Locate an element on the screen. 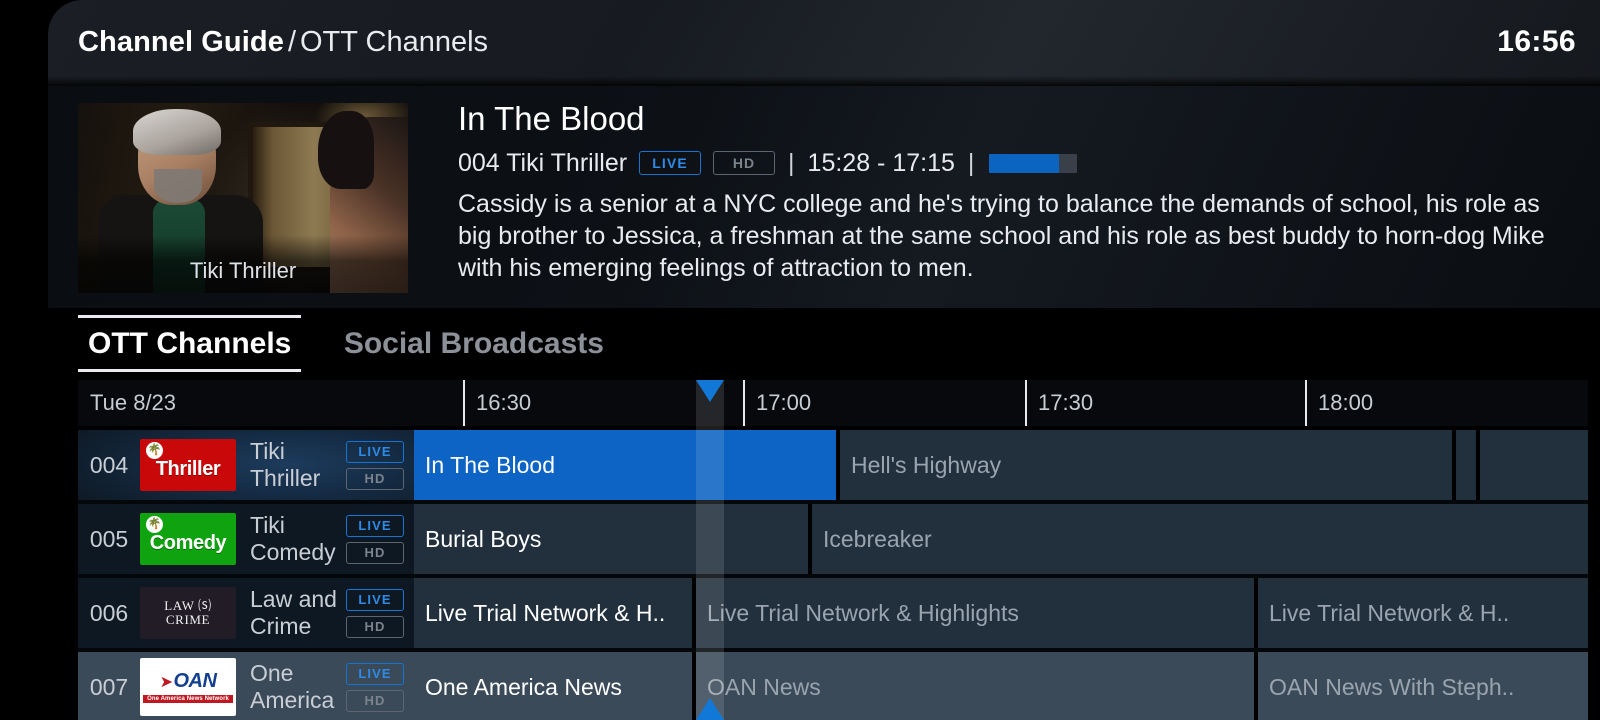 This screenshot has width=1600, height=720. program-thumbnail: Tiki Thriller is located at coordinates (243, 198).